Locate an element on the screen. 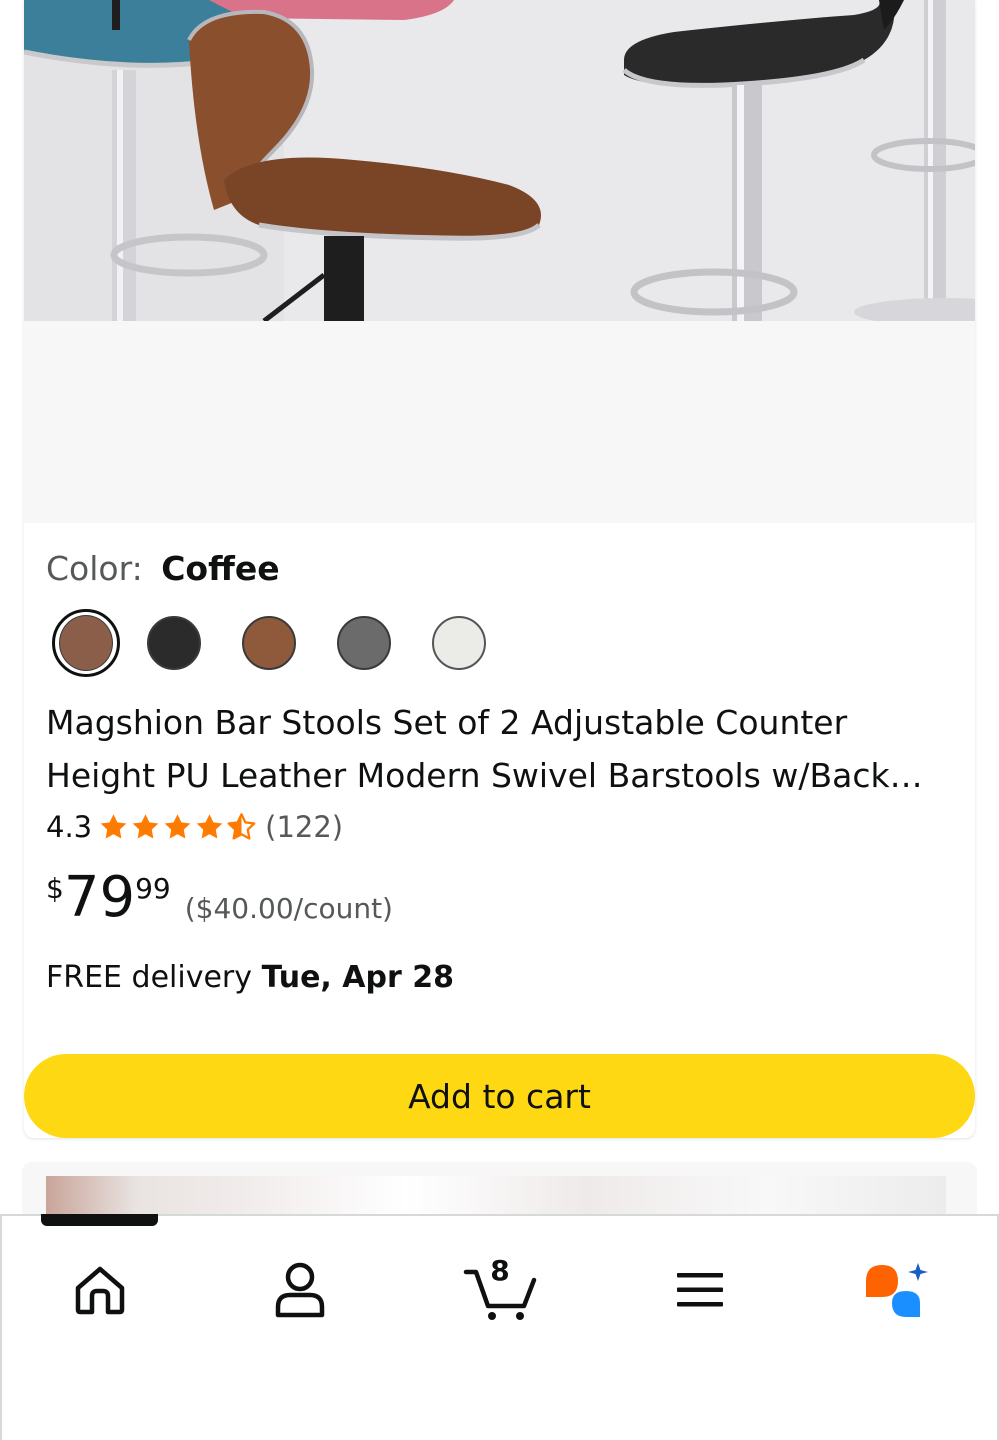  nav-menu is located at coordinates (700, 1290).